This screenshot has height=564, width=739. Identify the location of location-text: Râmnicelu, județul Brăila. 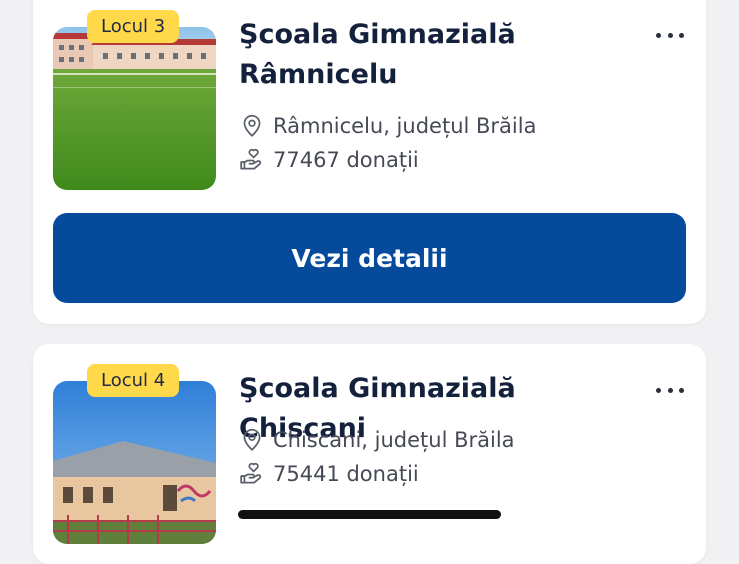
(405, 126).